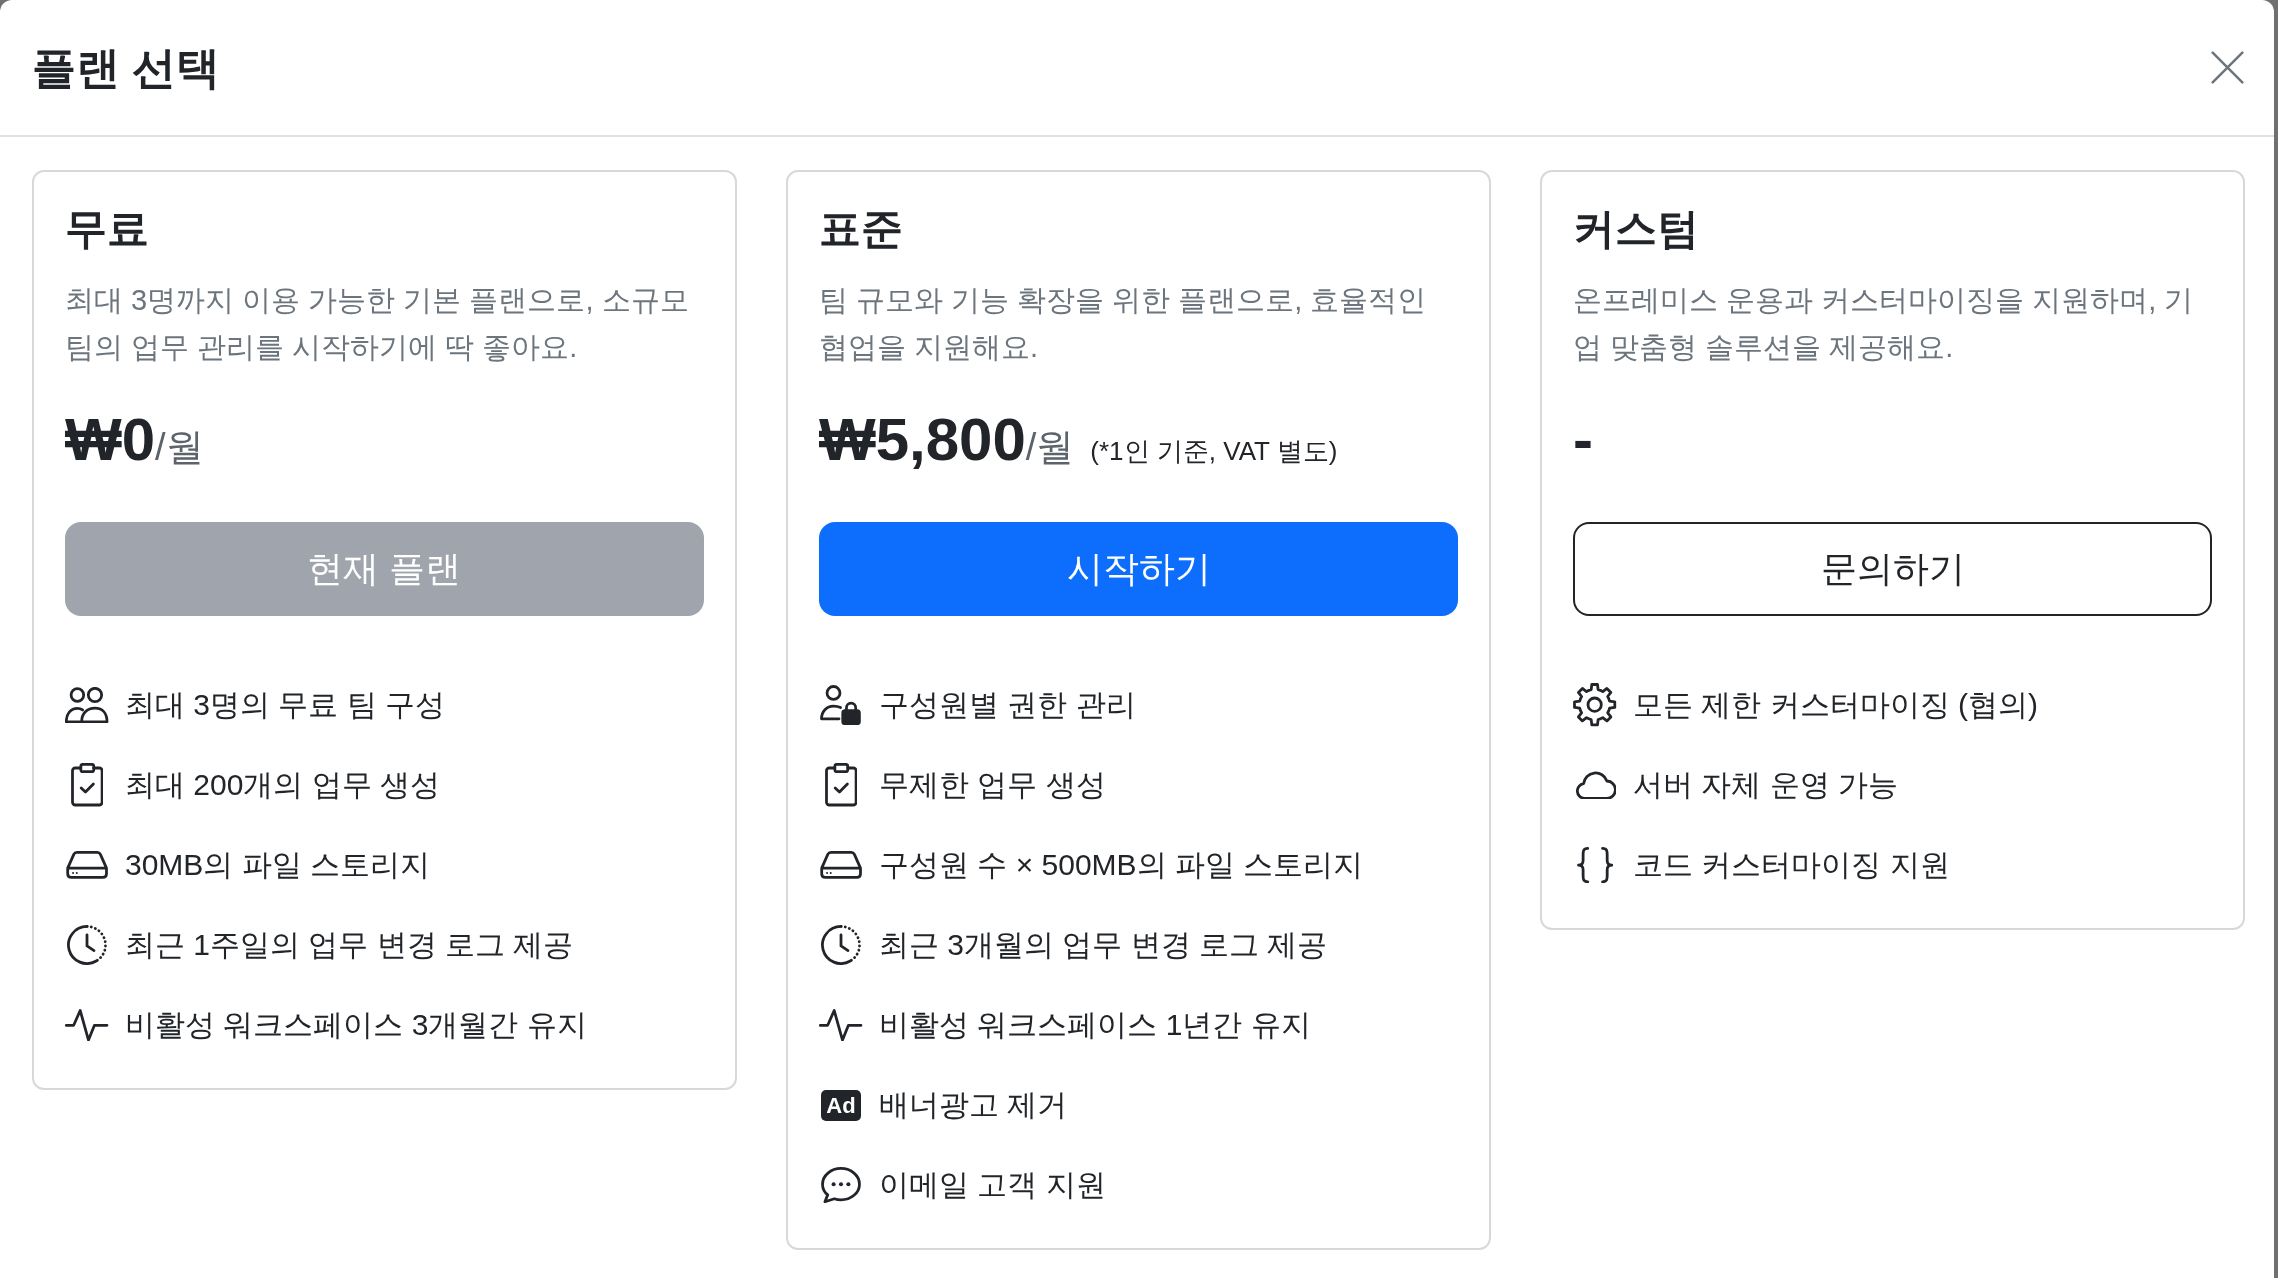 This screenshot has width=2278, height=1278. I want to click on plan-price: ₩5,800, so click(922, 440).